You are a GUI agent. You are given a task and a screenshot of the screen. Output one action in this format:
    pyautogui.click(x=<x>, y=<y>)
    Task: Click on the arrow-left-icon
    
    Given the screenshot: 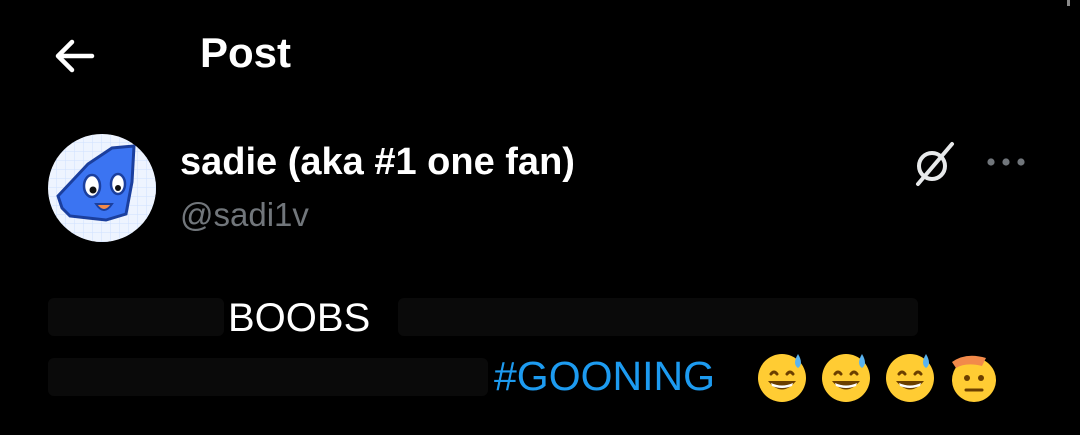 What is the action you would take?
    pyautogui.click(x=75, y=56)
    